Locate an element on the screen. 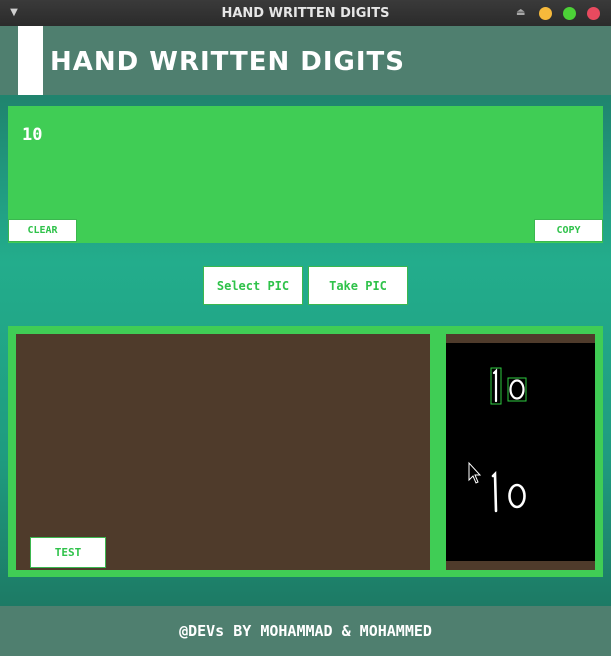  result-text: 10 is located at coordinates (32, 135).